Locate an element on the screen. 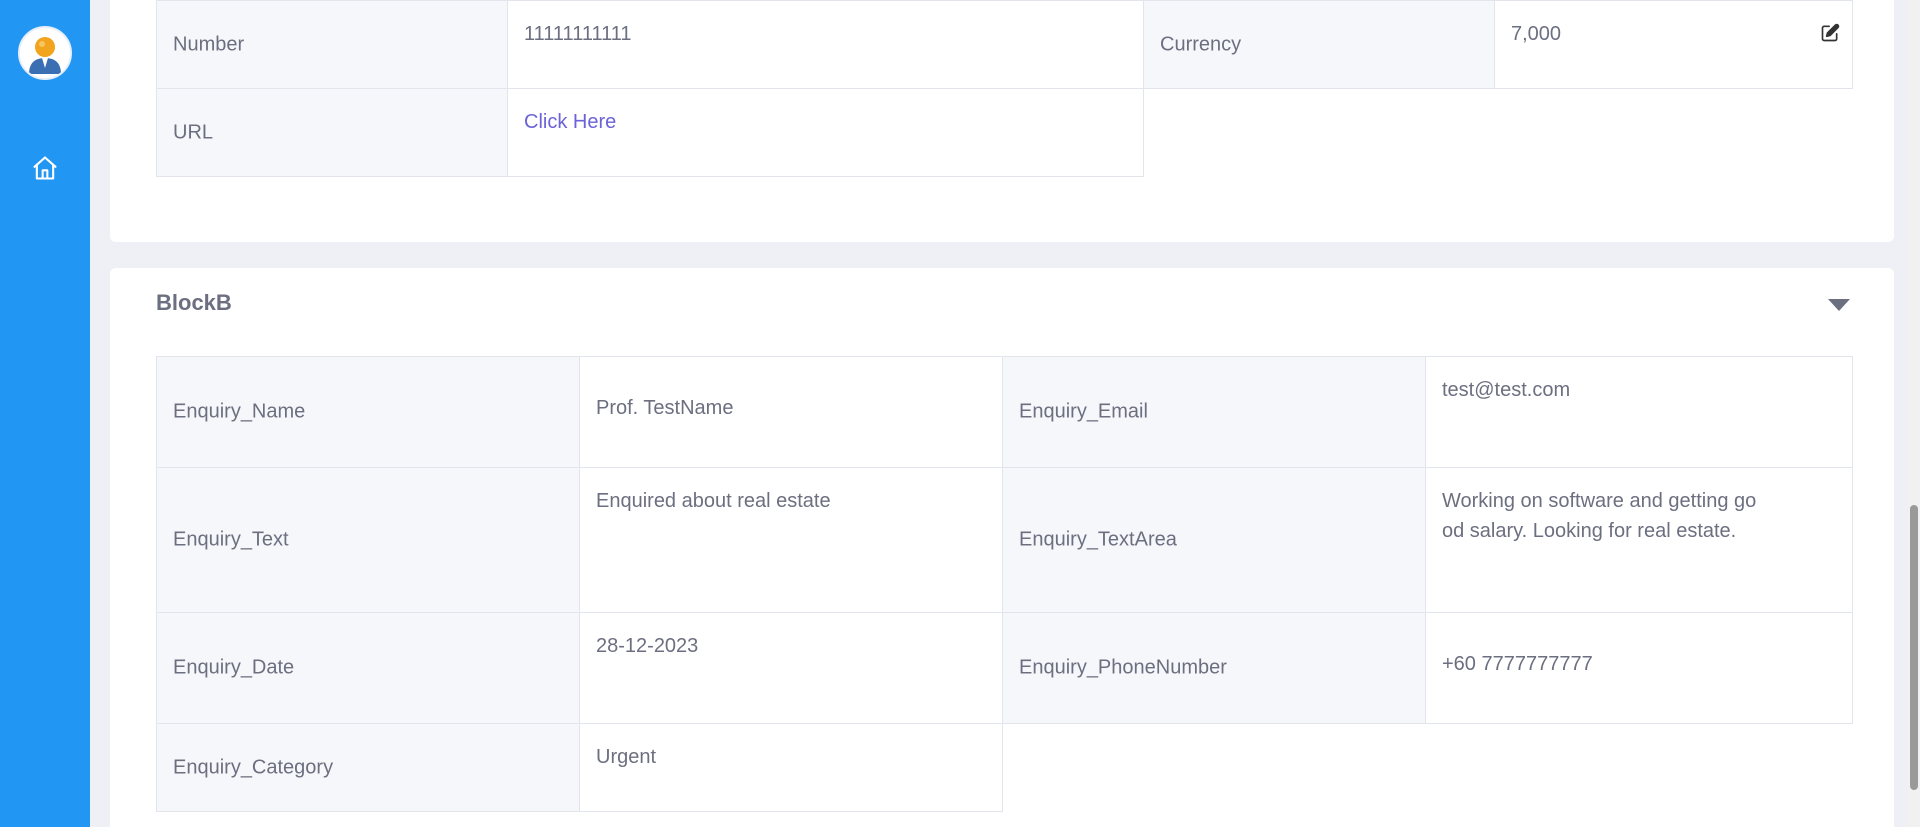 The width and height of the screenshot is (1920, 827). field-label-text: URL is located at coordinates (193, 132).